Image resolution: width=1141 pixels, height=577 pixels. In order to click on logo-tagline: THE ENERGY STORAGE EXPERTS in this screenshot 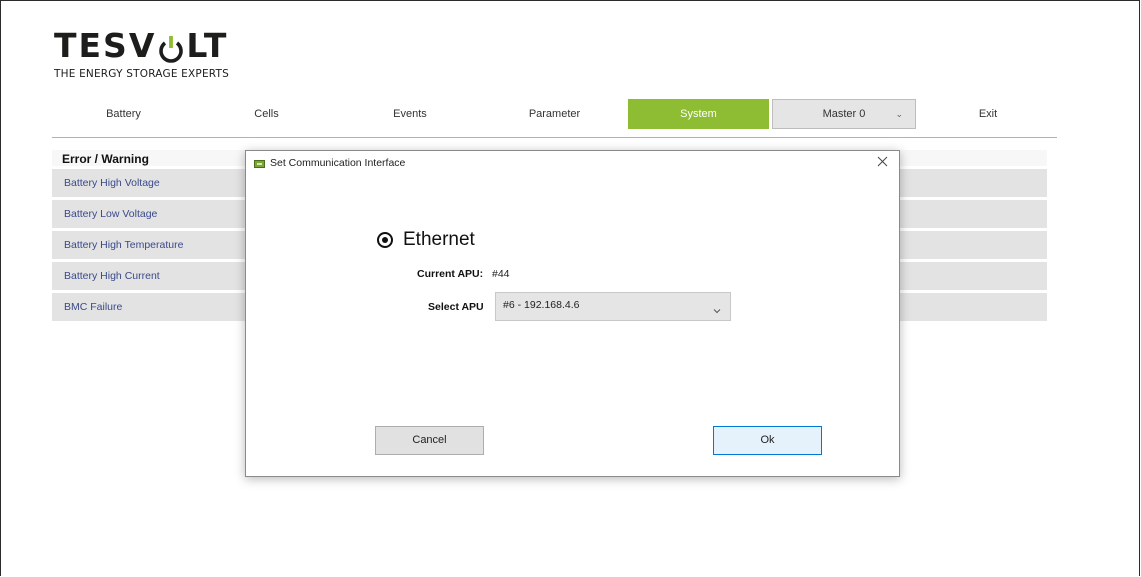, I will do `click(141, 74)`.